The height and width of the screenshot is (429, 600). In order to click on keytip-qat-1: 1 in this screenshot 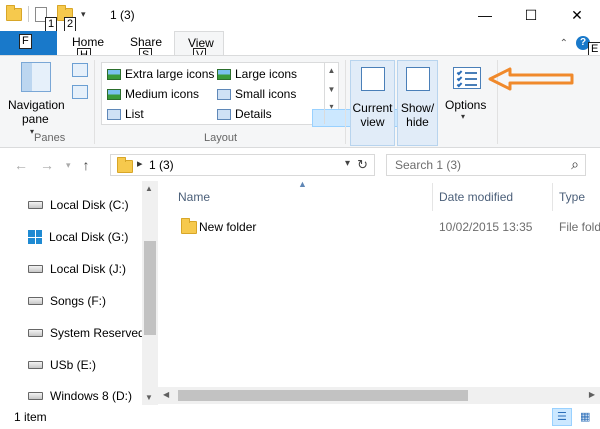, I will do `click(51, 24)`.